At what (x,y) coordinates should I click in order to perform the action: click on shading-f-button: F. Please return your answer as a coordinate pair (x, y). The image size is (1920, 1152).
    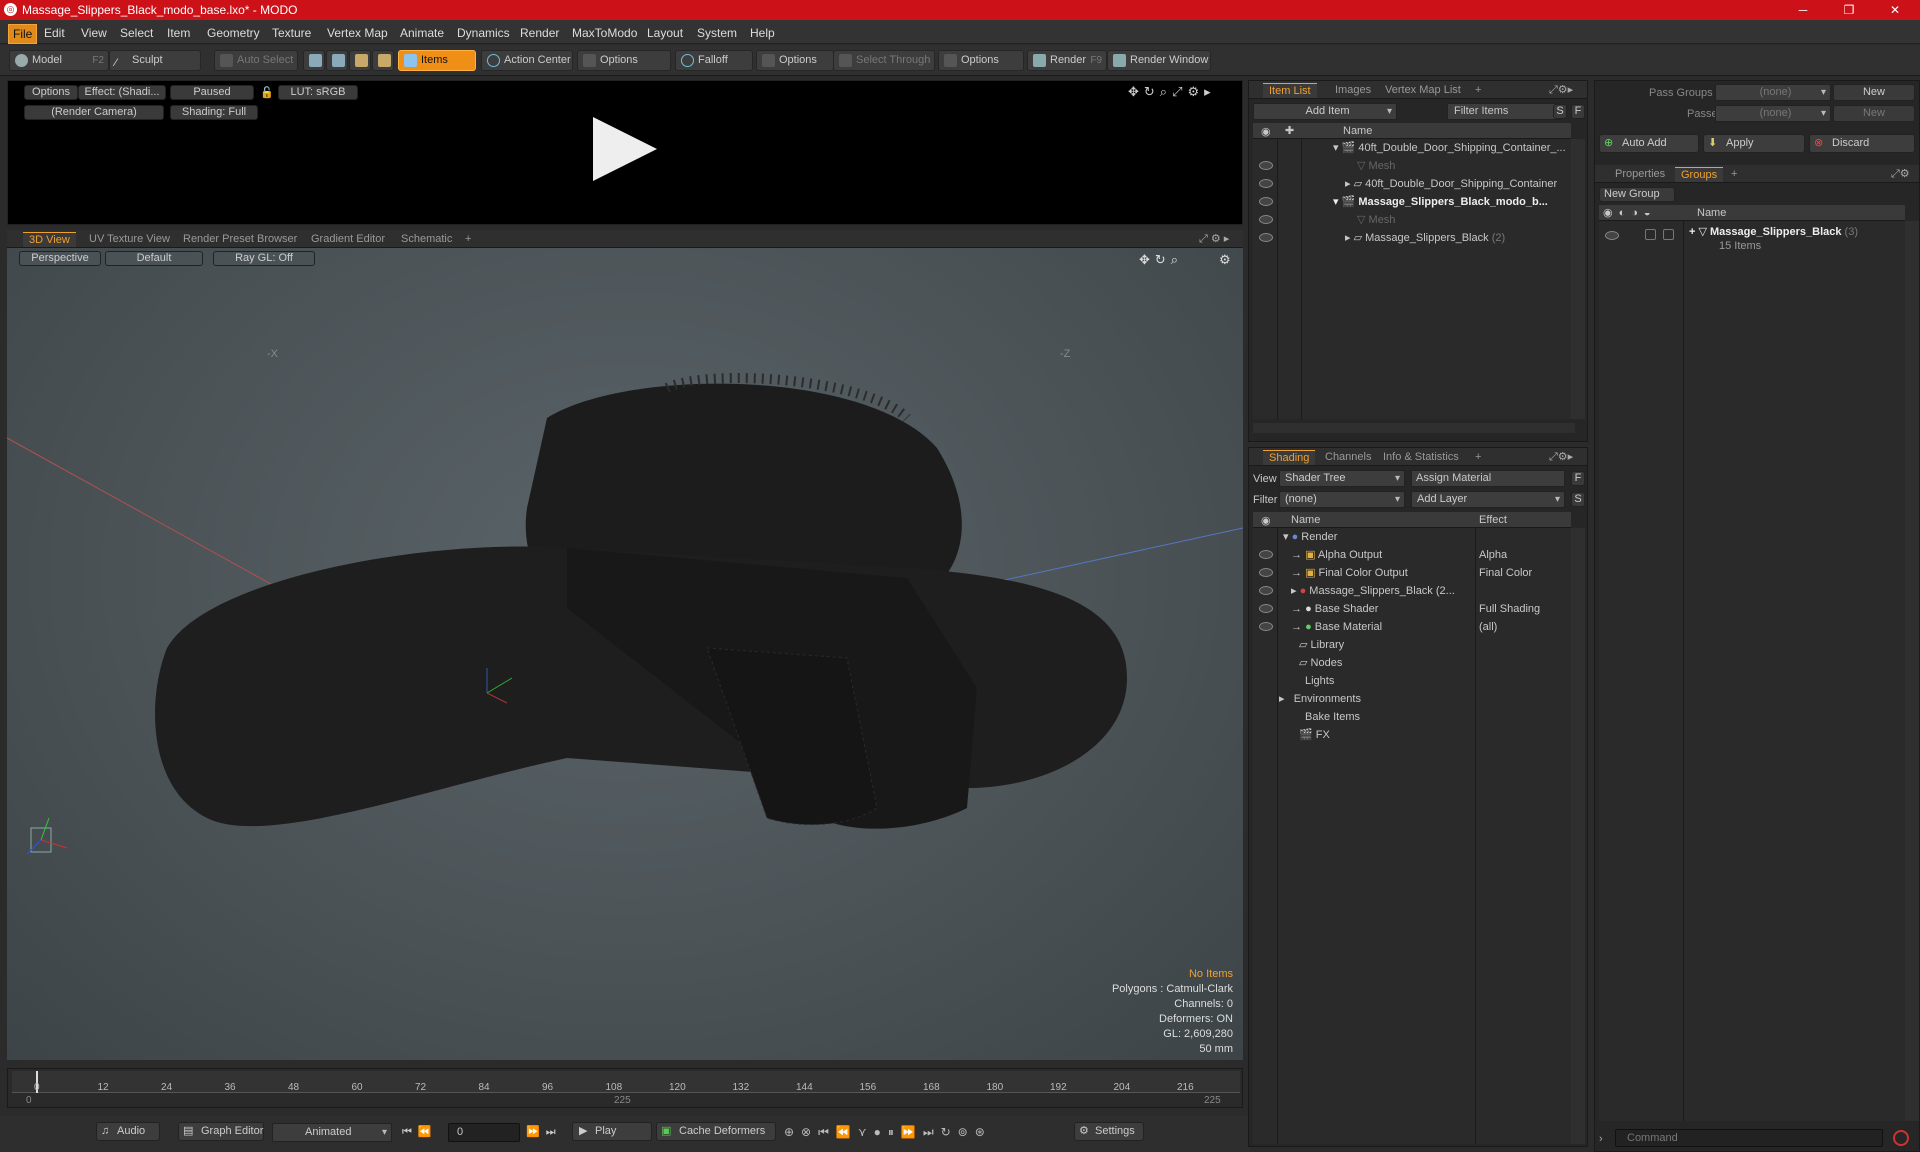
    Looking at the image, I should click on (1578, 478).